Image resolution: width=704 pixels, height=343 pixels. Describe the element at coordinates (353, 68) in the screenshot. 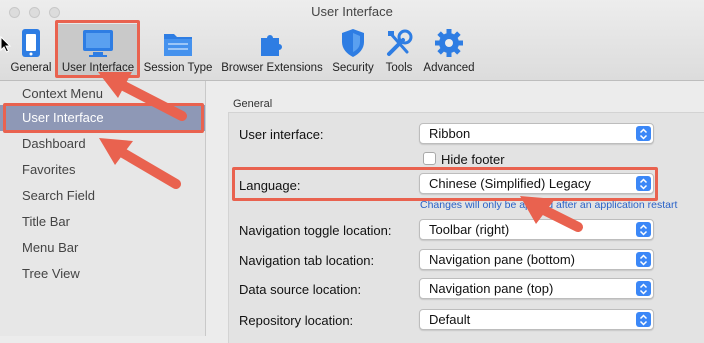

I see `toolbar-label-security: Security` at that location.